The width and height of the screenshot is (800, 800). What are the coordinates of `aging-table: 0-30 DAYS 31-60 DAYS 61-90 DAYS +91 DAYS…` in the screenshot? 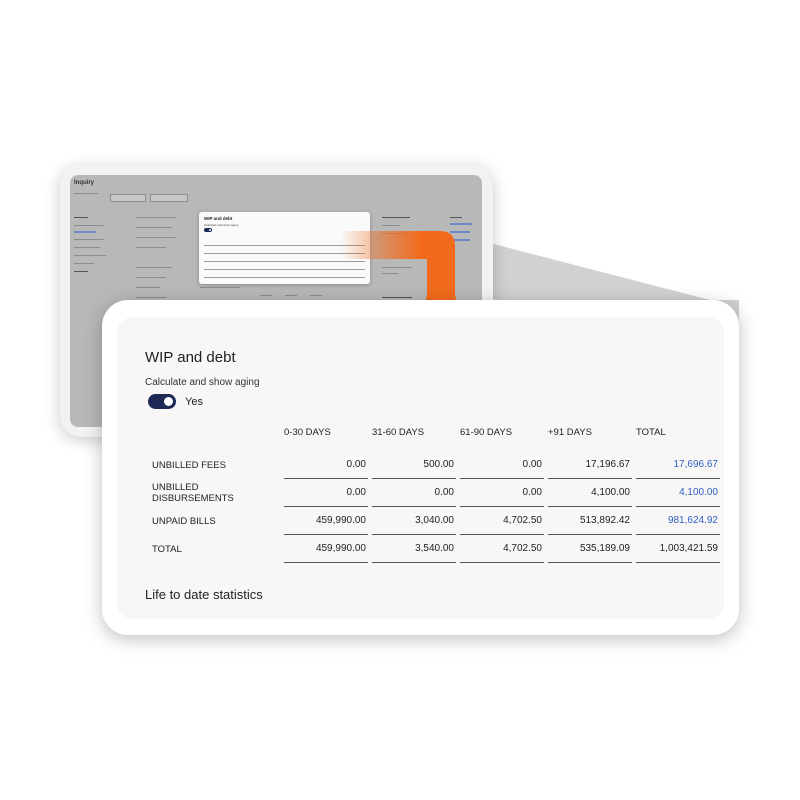 It's located at (434, 494).